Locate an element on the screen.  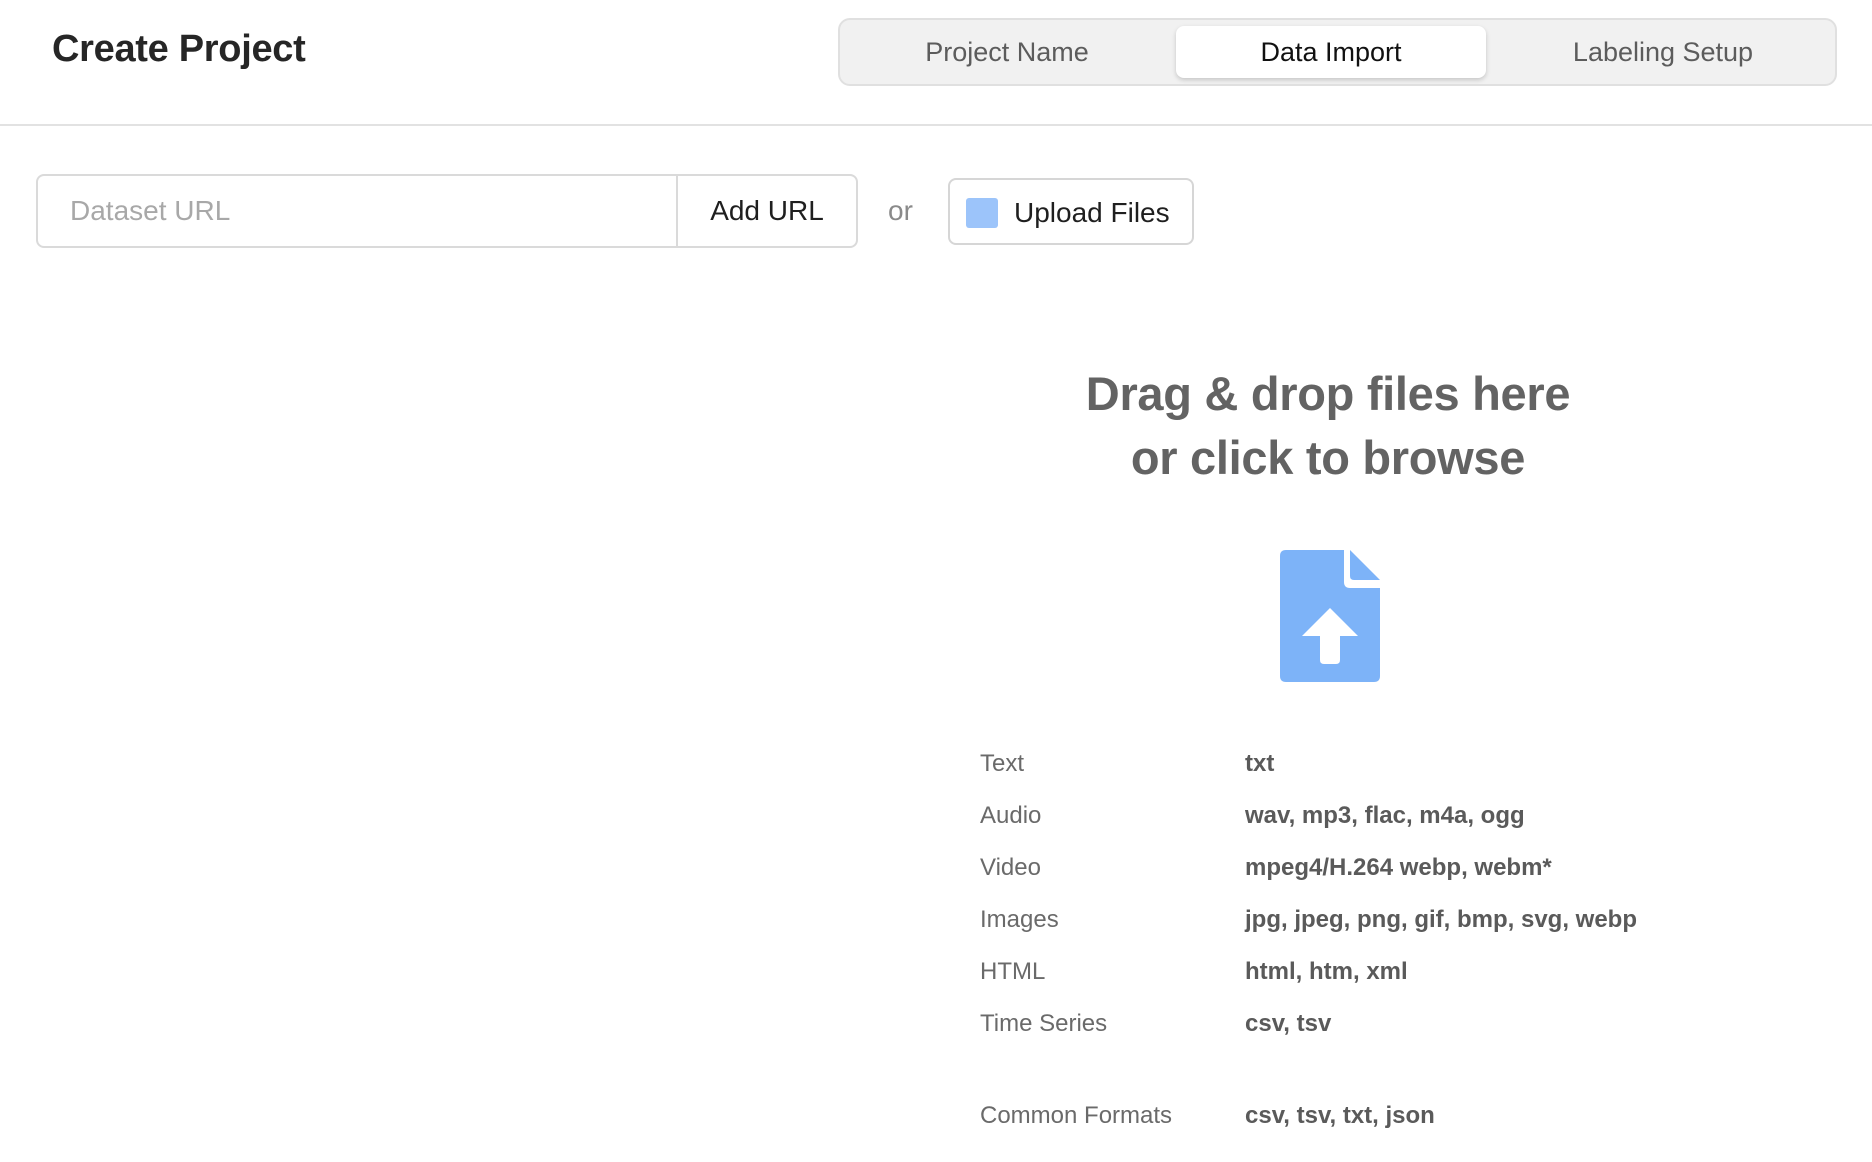
format-name: HTML is located at coordinates (1013, 971).